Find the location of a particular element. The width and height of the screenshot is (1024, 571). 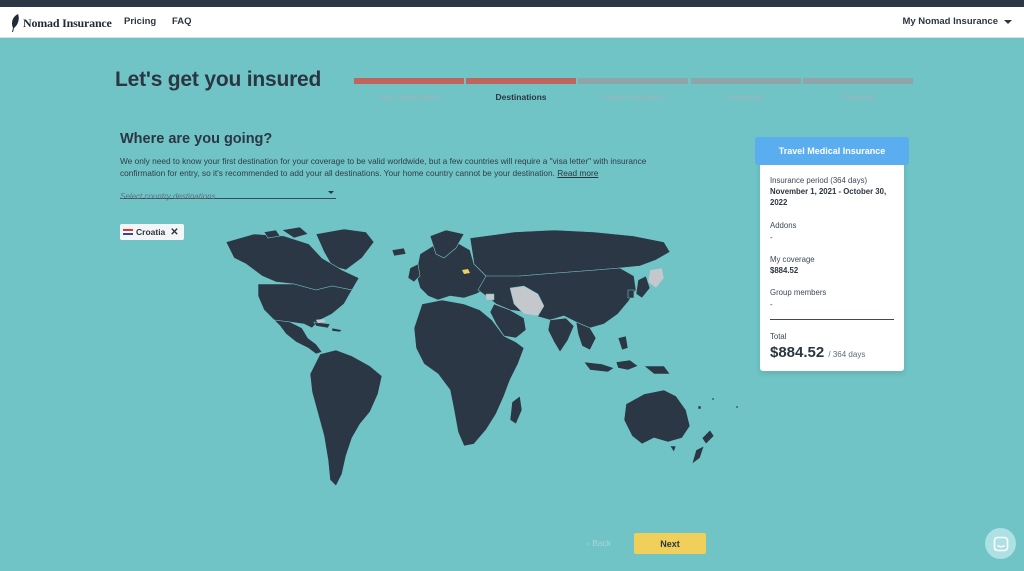

back-button: ‹ Back is located at coordinates (599, 543).